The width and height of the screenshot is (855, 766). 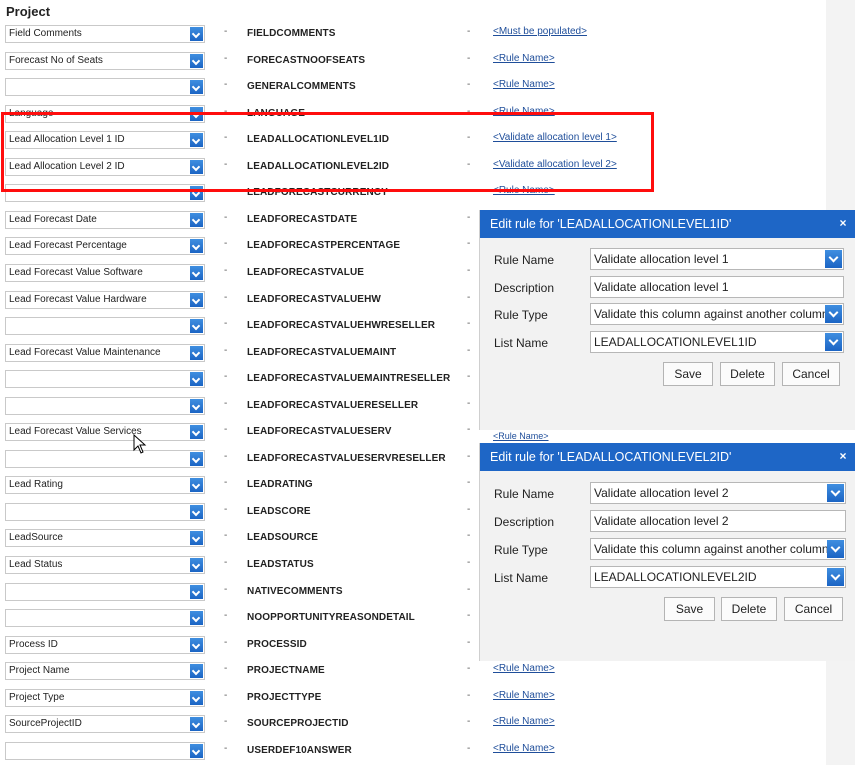 What do you see at coordinates (105, 61) in the screenshot?
I see `field-select: Forecast No of Seats` at bounding box center [105, 61].